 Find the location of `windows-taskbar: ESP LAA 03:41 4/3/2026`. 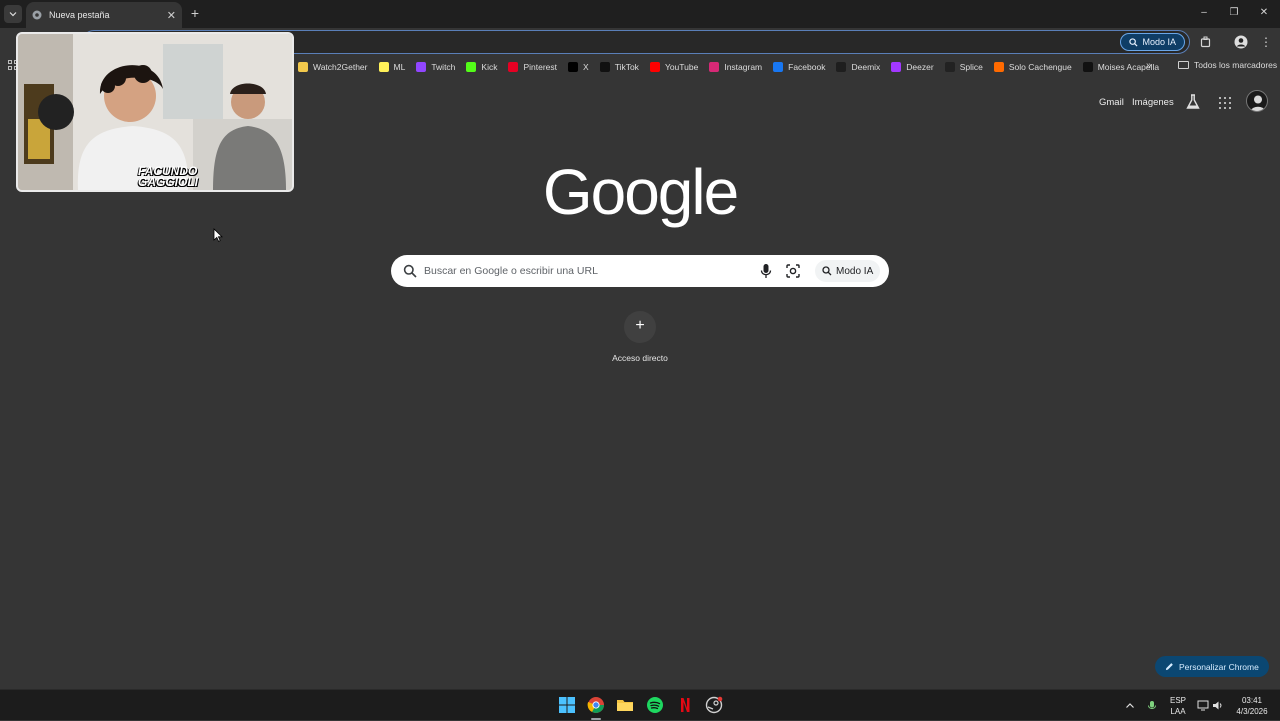

windows-taskbar: ESP LAA 03:41 4/3/2026 is located at coordinates (640, 704).